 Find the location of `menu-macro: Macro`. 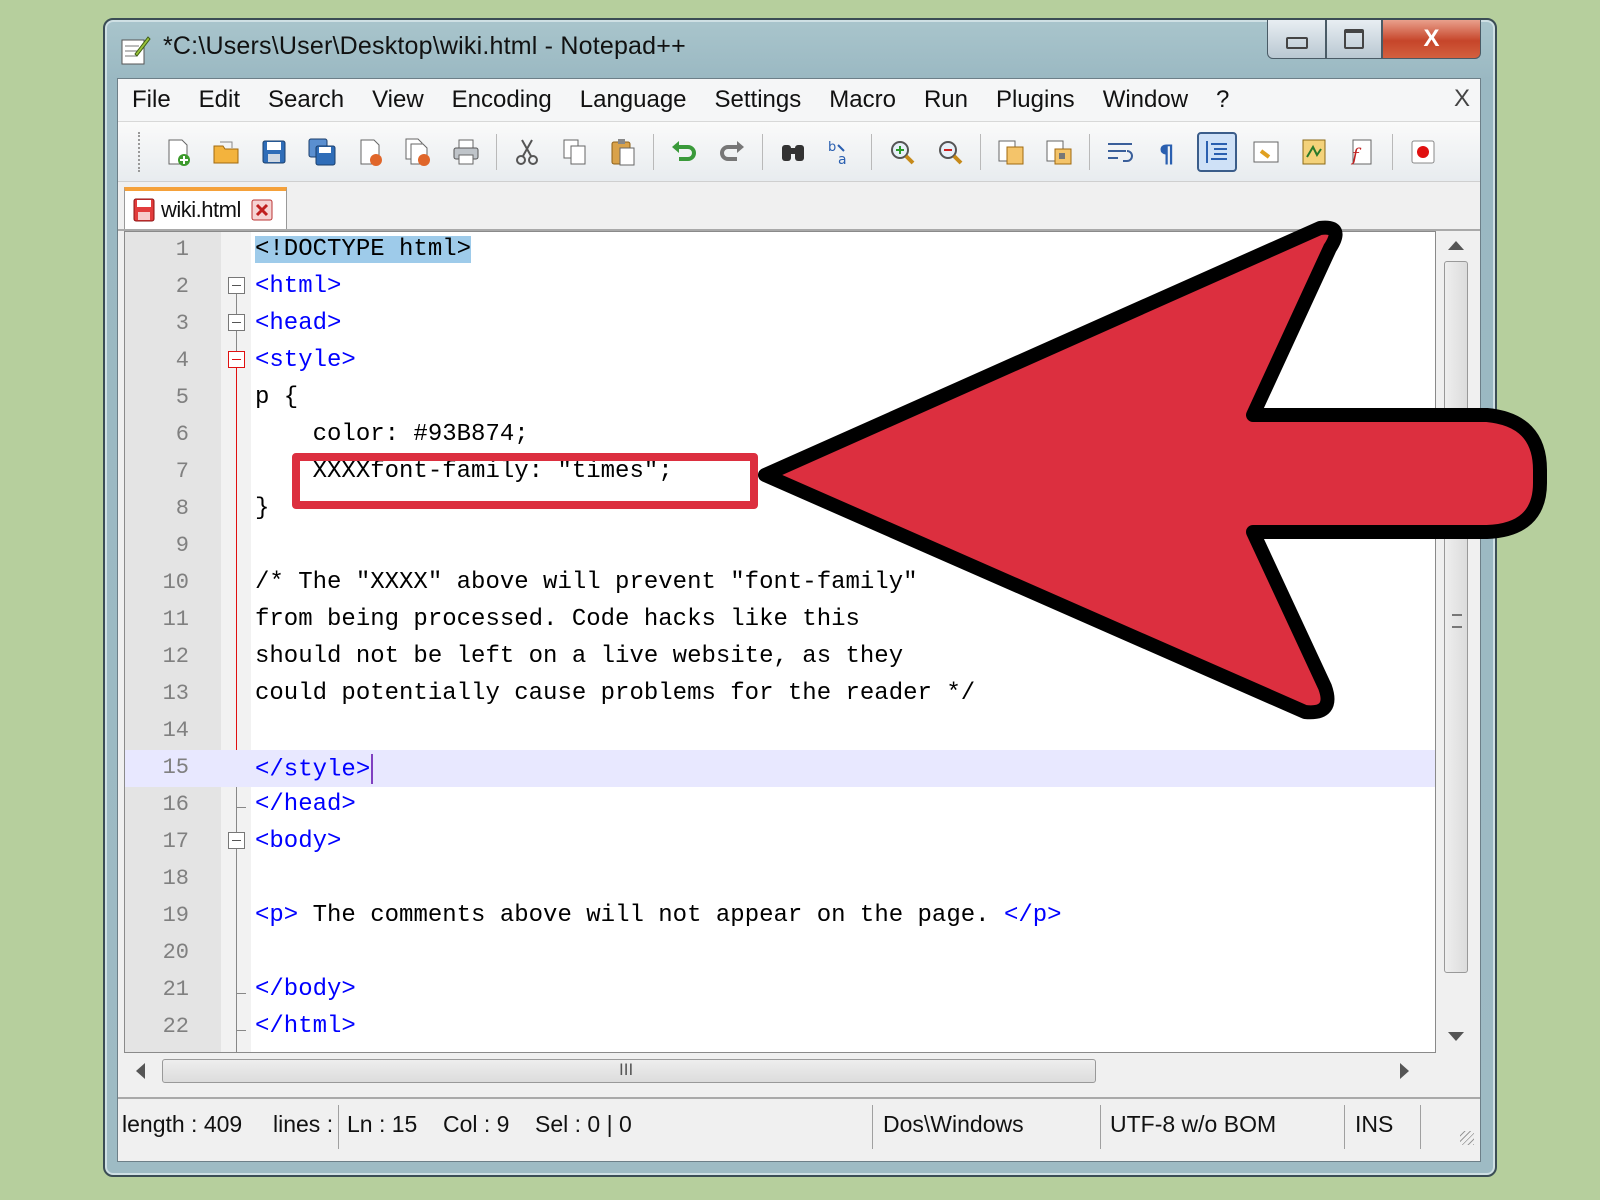

menu-macro: Macro is located at coordinates (862, 100).